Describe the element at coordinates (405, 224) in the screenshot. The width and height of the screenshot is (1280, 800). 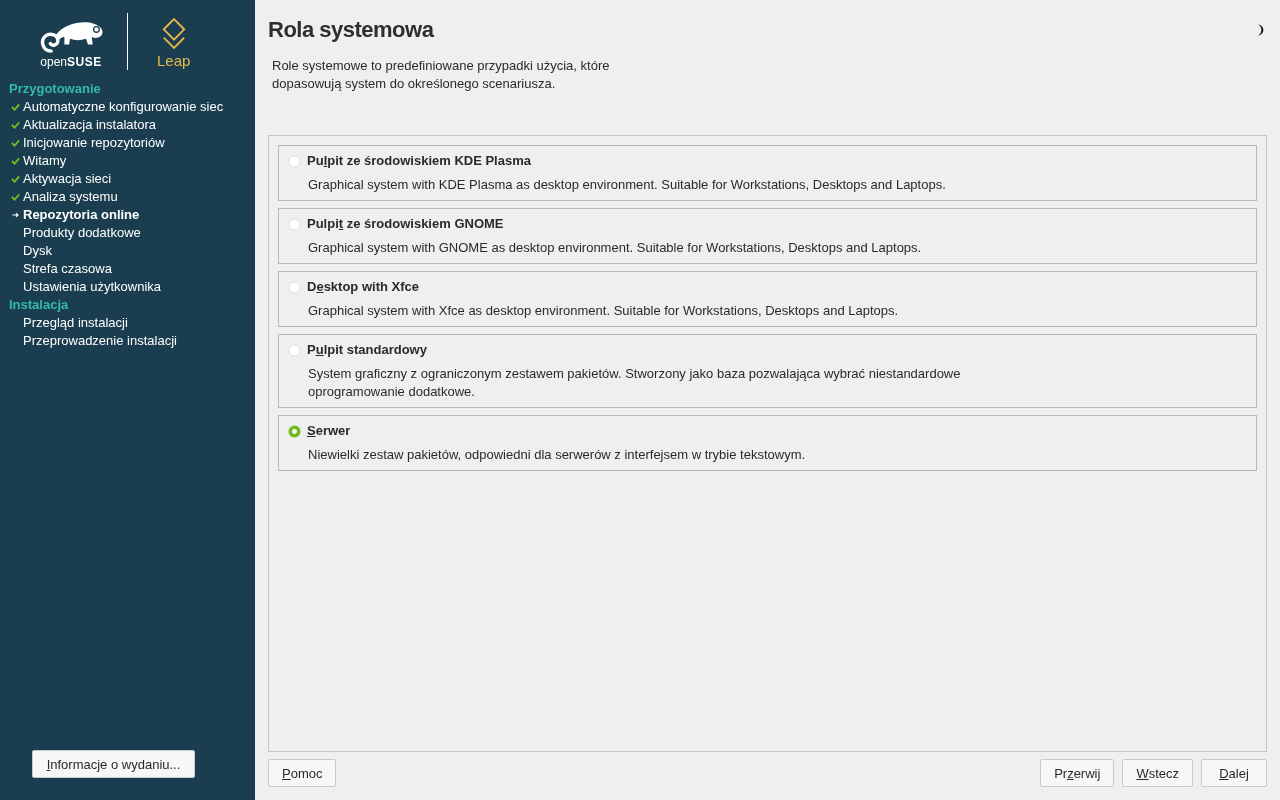
I see `role-label: Pulpit ze środowiskiem GNOME` at that location.